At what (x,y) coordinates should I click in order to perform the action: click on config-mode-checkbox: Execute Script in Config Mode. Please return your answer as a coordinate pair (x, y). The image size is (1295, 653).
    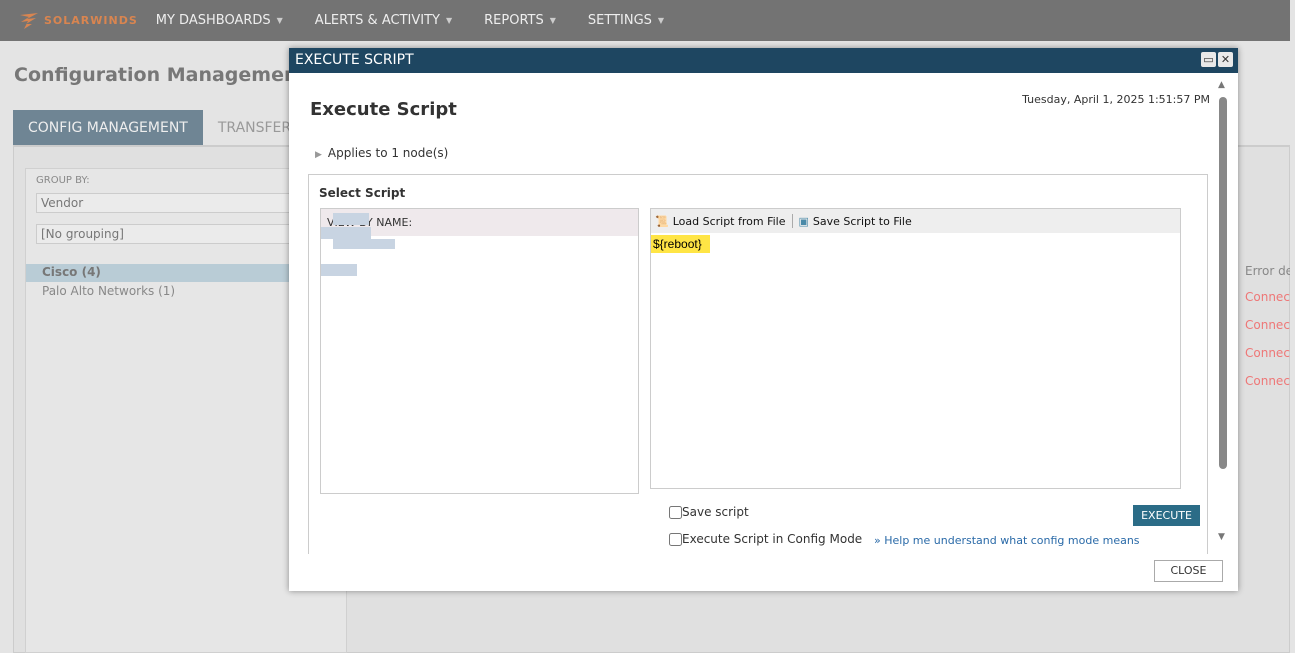
    Looking at the image, I should click on (765, 539).